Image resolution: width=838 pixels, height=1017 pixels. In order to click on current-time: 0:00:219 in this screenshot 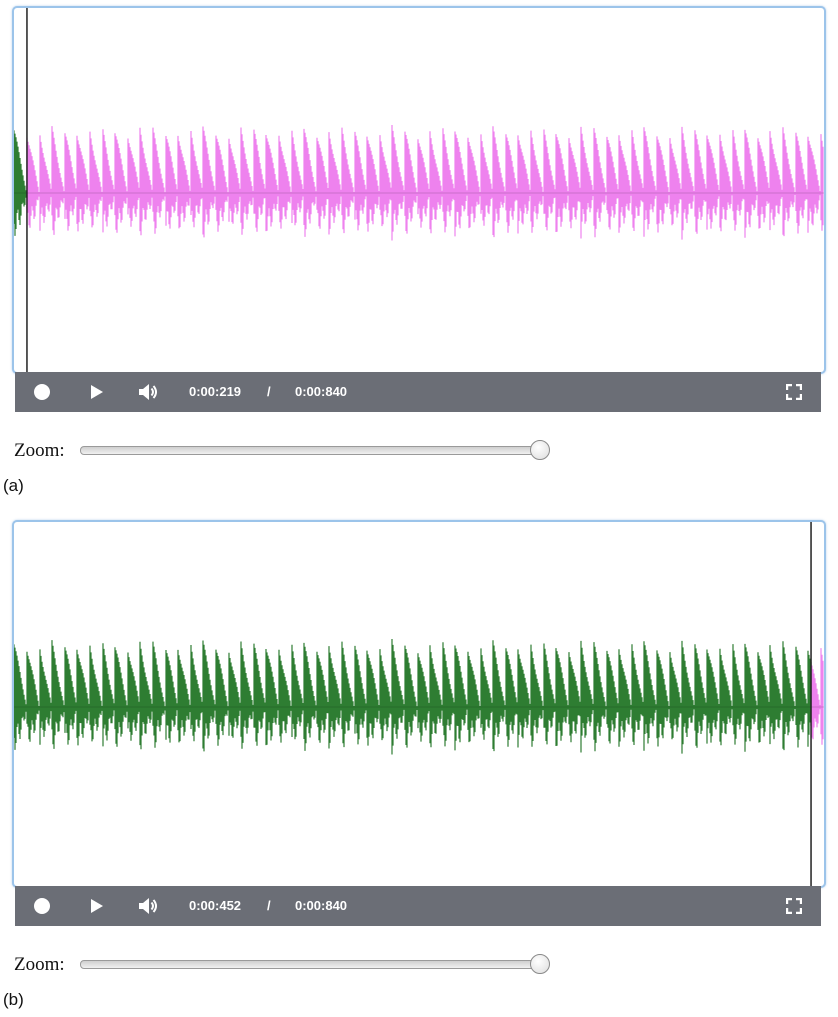, I will do `click(215, 391)`.